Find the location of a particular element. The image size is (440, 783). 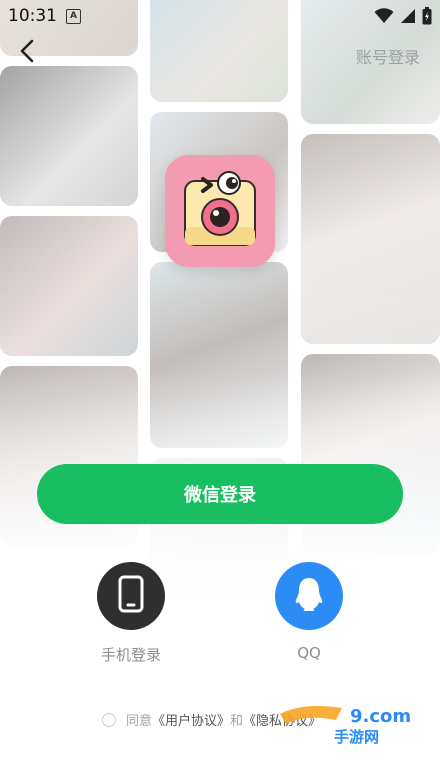

watermark-top-text: 9.com is located at coordinates (380, 716).